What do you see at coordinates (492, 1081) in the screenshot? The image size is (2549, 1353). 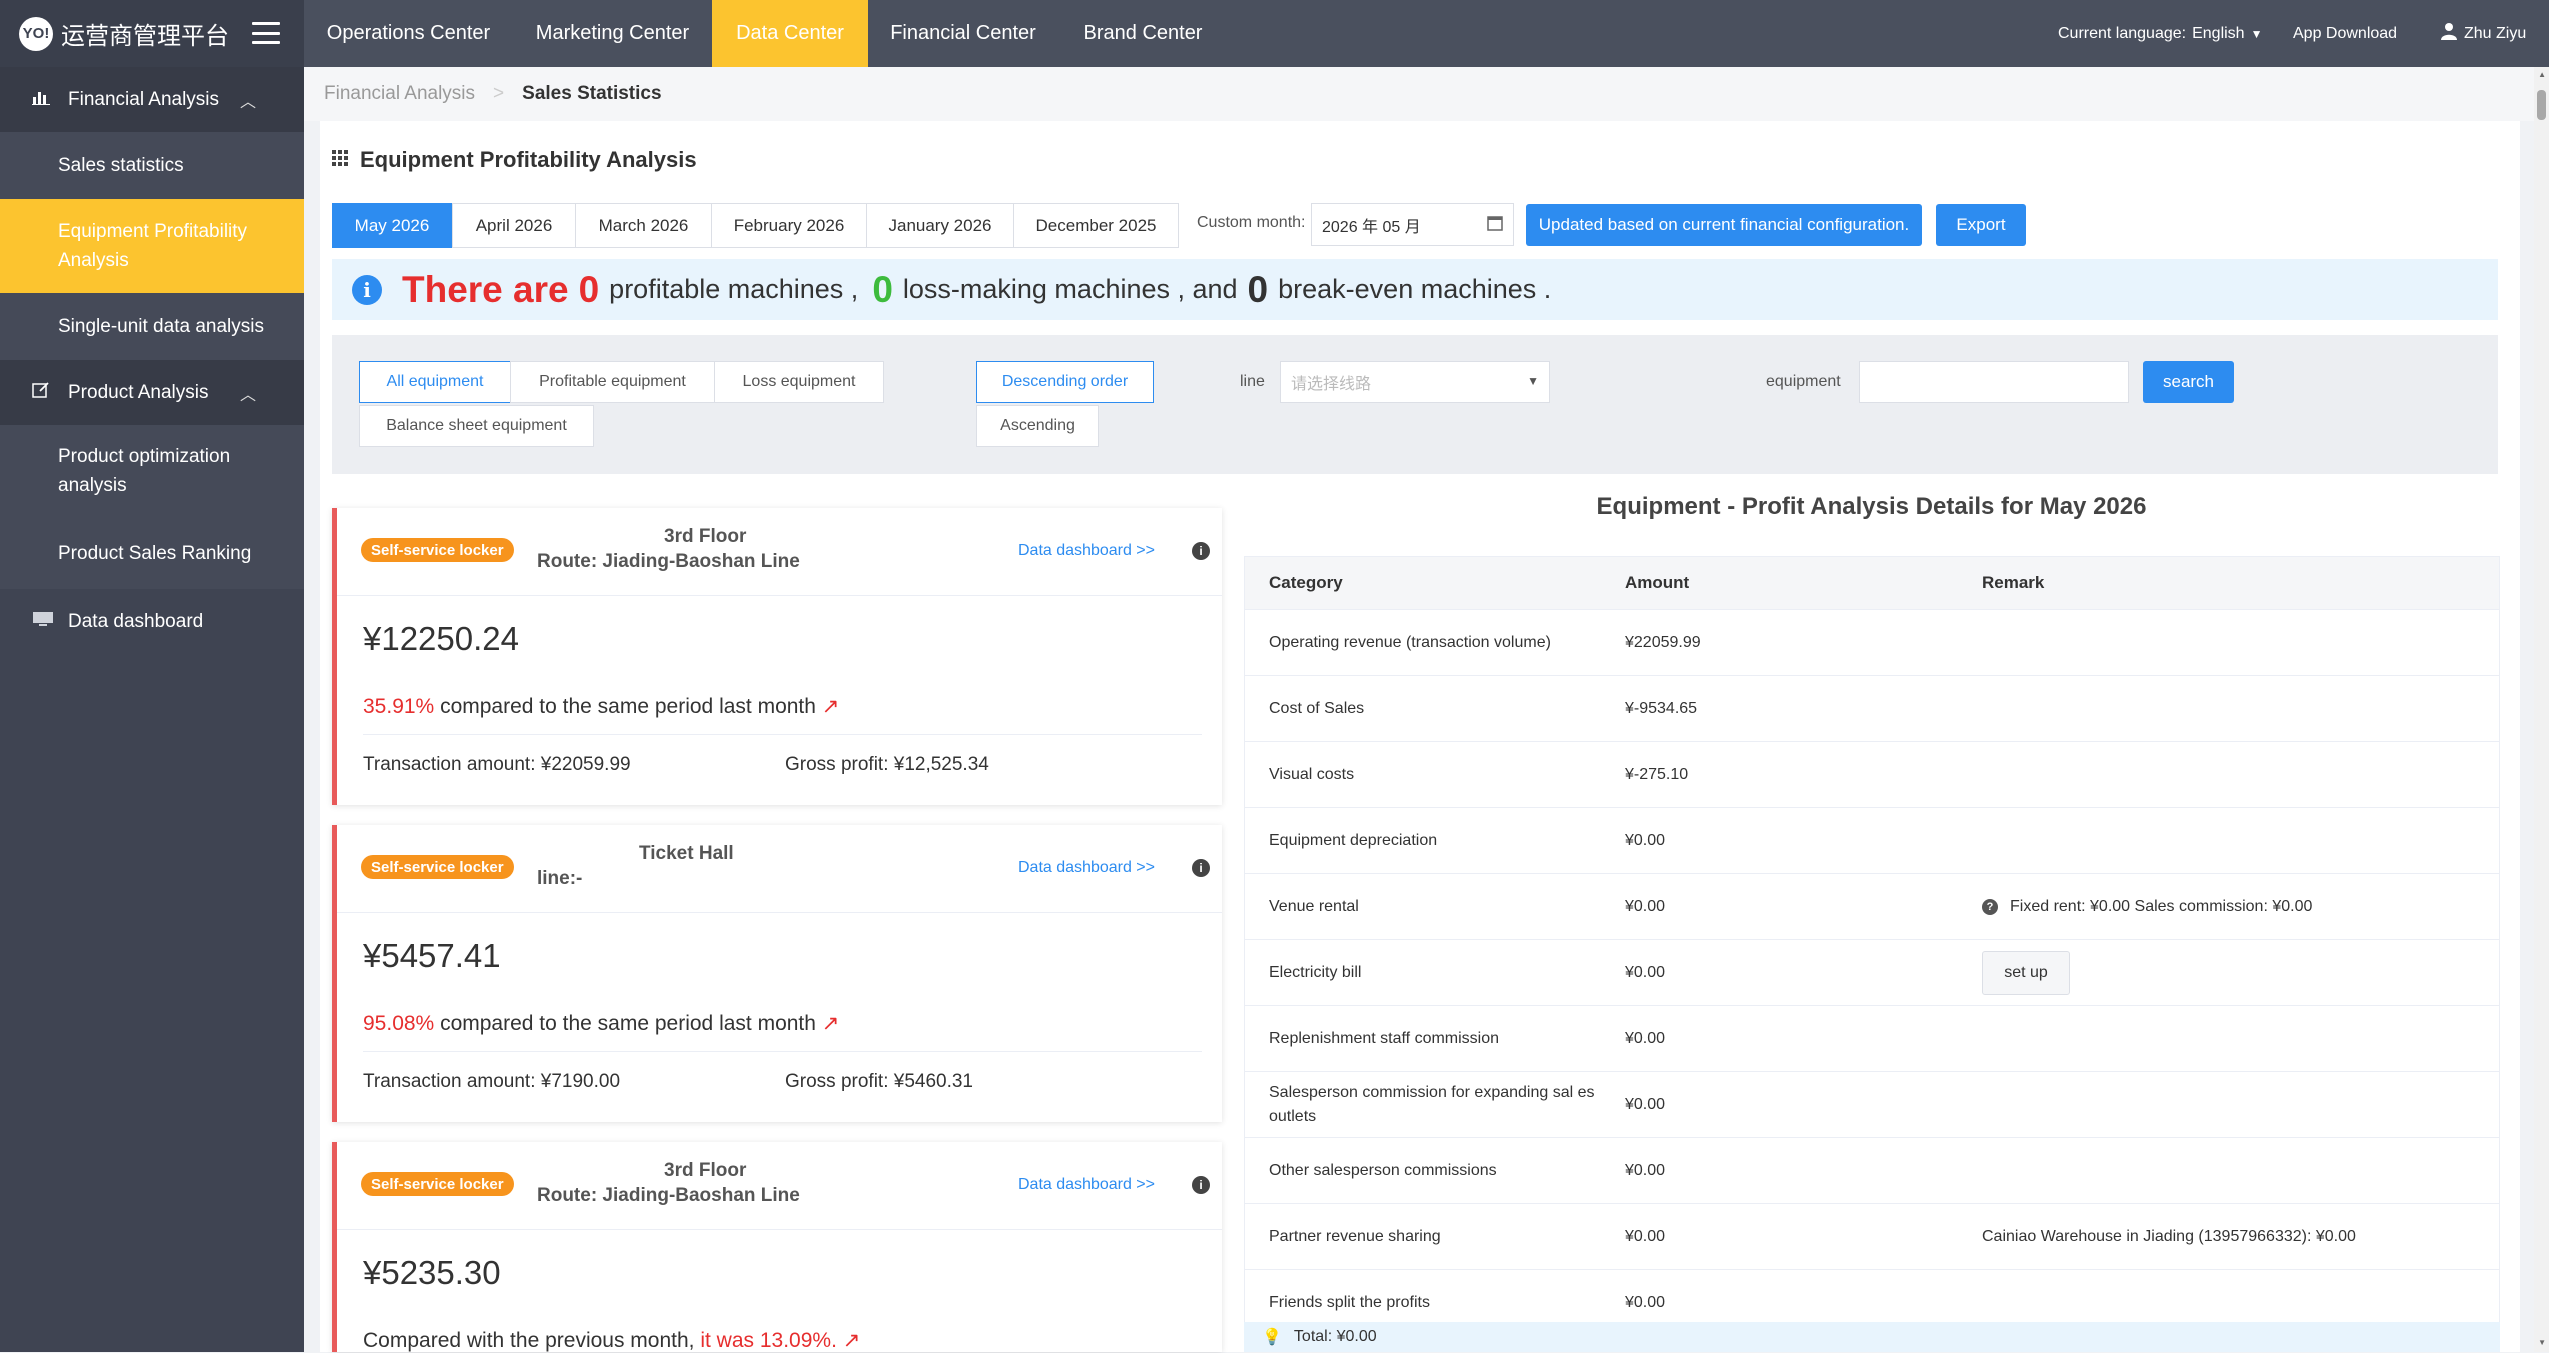 I see `transaction-amount: Transaction amount: ¥7190.00` at bounding box center [492, 1081].